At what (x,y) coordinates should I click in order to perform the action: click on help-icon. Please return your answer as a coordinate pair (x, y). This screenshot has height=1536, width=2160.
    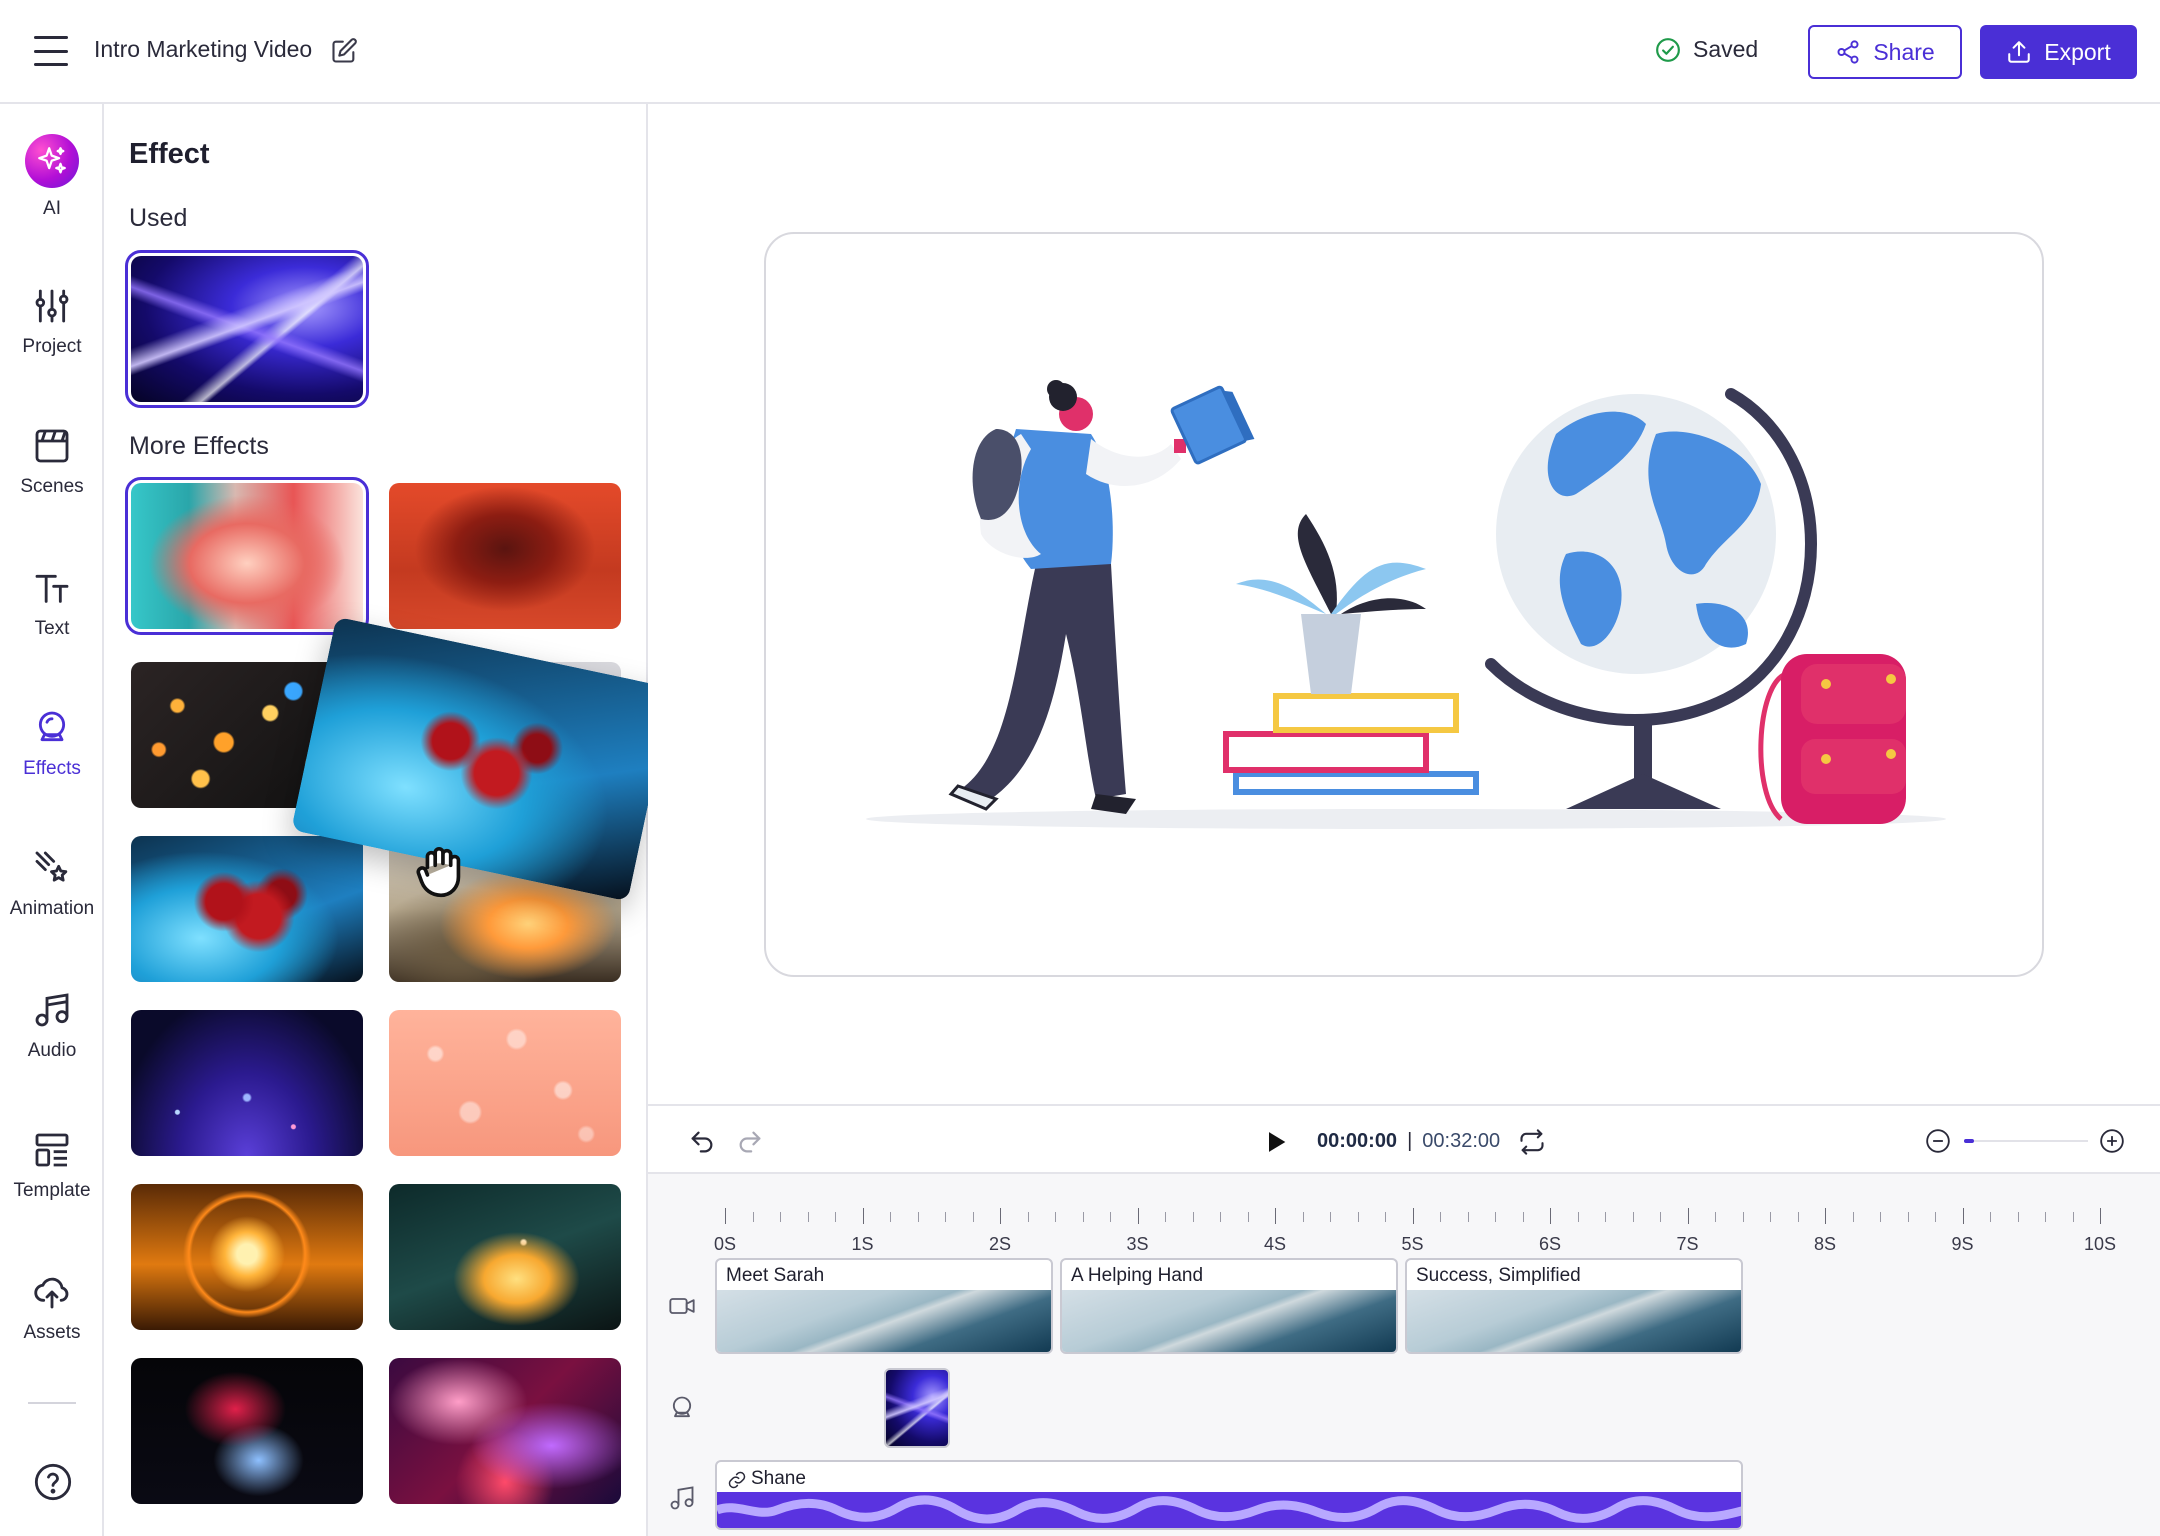
    Looking at the image, I should click on (53, 1482).